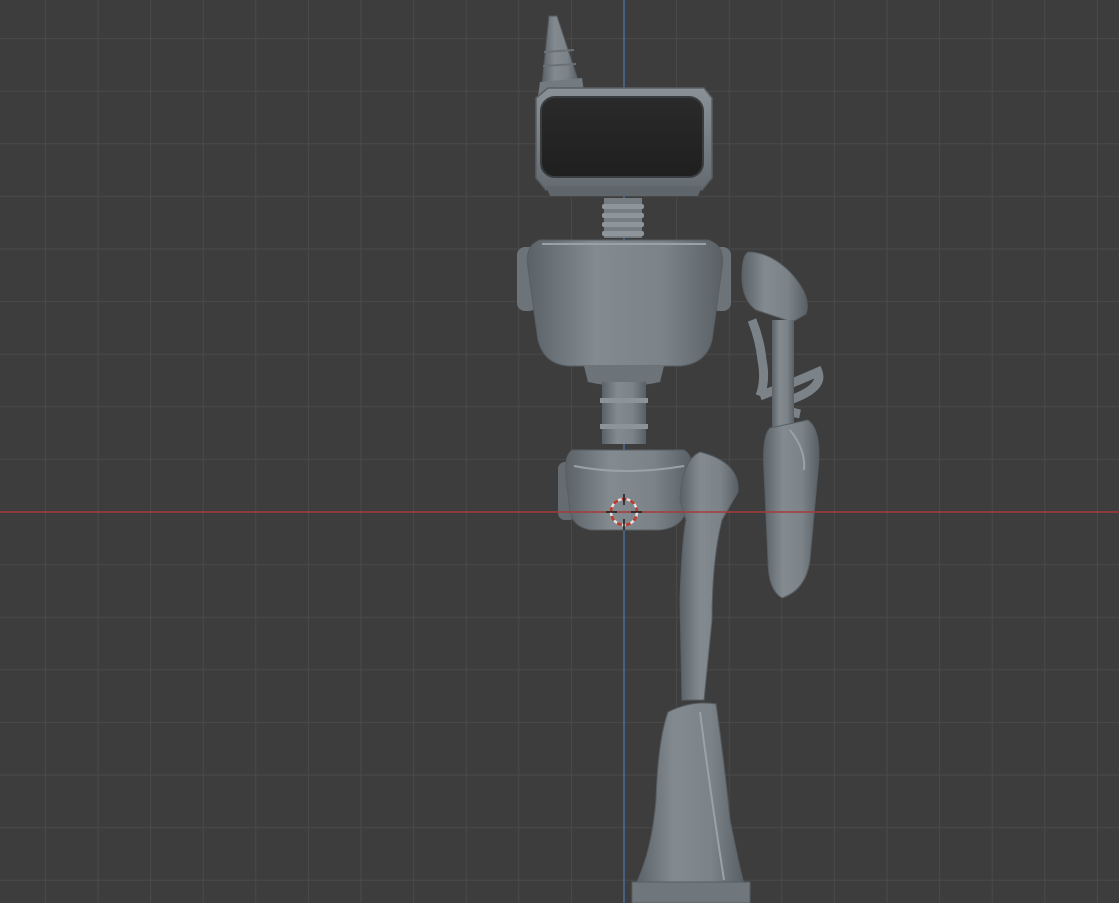 This screenshot has height=903, width=1119. What do you see at coordinates (690, 793) in the screenshot?
I see `leg-lower` at bounding box center [690, 793].